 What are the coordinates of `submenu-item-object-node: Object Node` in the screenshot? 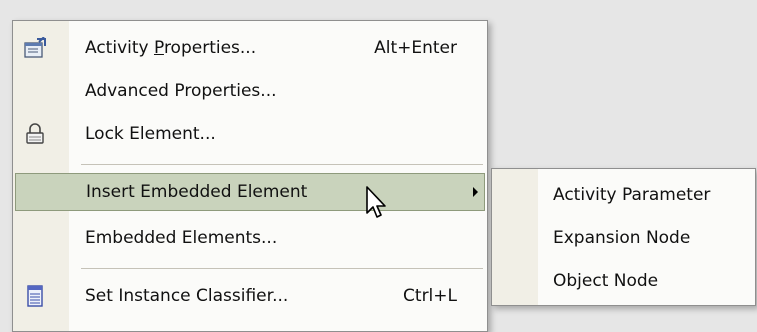 It's located at (623, 281).